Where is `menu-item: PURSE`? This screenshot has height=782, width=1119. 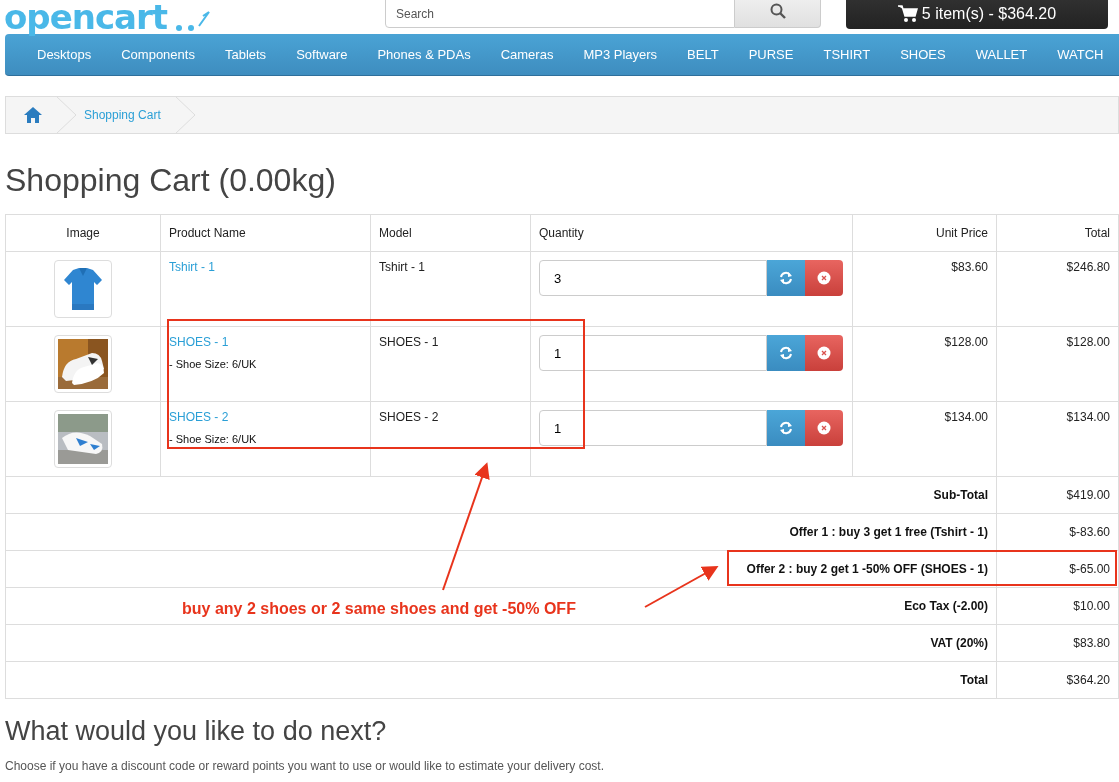 menu-item: PURSE is located at coordinates (771, 54).